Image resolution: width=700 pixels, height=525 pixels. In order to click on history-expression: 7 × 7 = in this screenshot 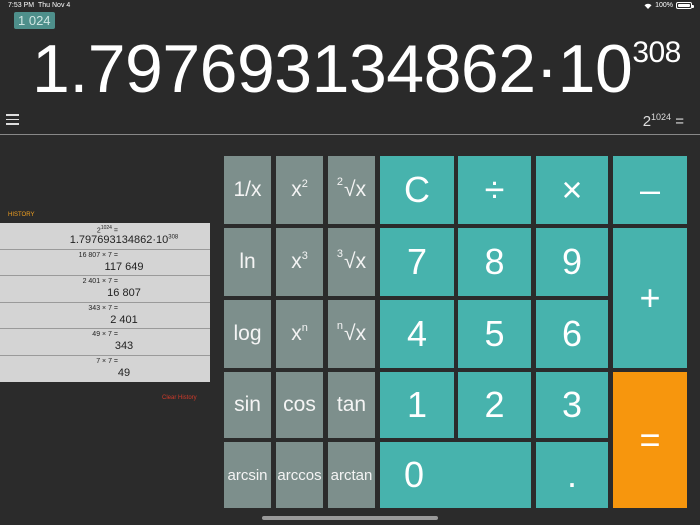, I will do `click(107, 361)`.